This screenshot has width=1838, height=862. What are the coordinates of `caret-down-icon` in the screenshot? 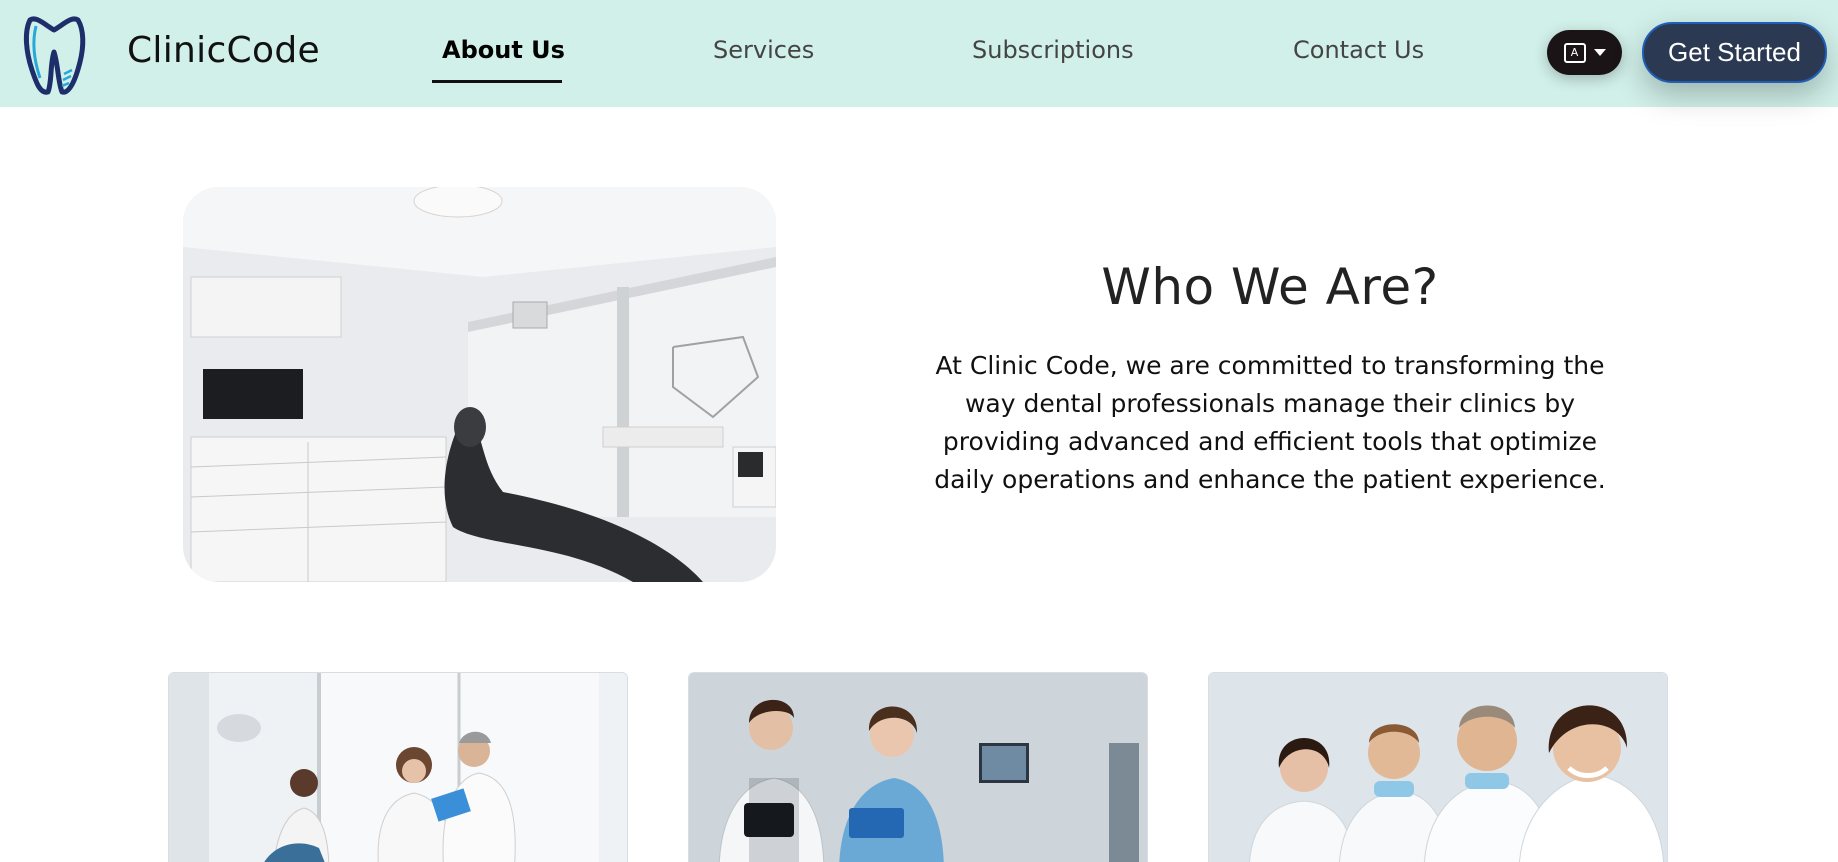 It's located at (1599, 52).